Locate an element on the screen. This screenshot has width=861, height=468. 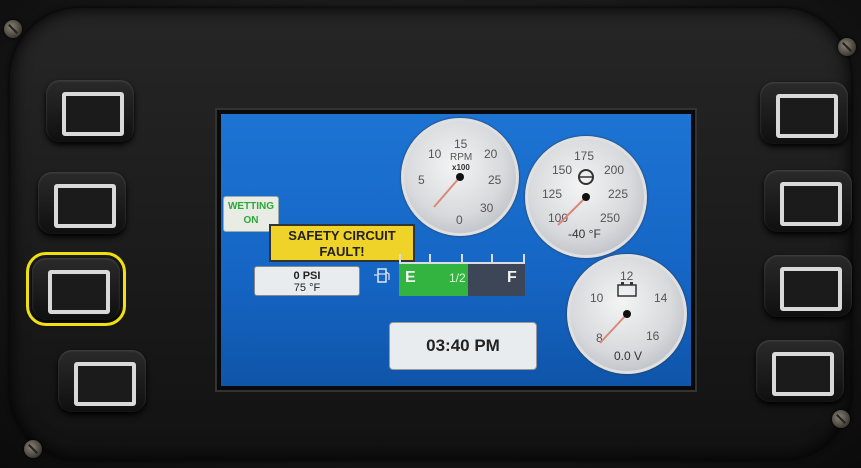
screw-bottom-right is located at coordinates (841, 419).